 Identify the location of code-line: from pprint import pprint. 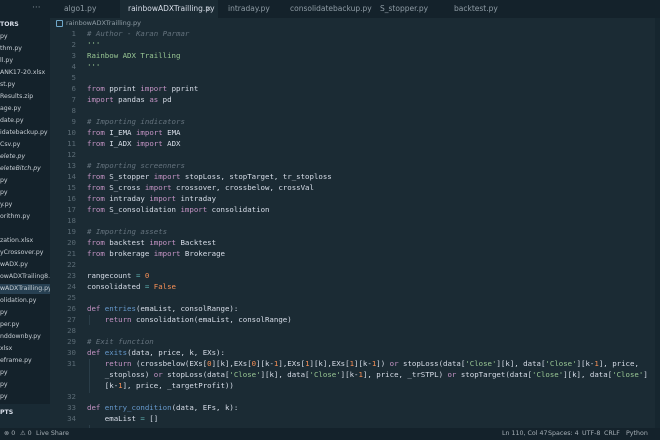
(142, 89).